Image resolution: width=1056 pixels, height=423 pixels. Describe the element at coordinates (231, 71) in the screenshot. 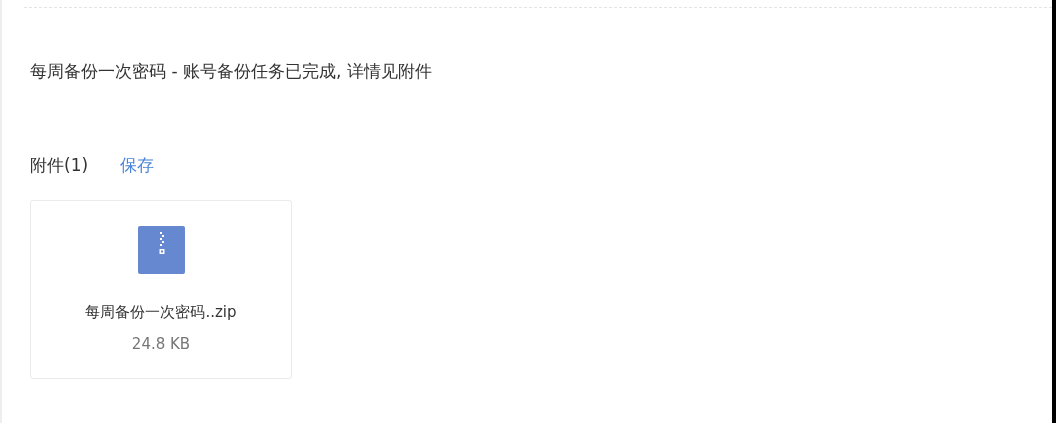

I see `message-text: 每周备份一次密码 - 账号备份任务已完成, 详情见附件` at that location.